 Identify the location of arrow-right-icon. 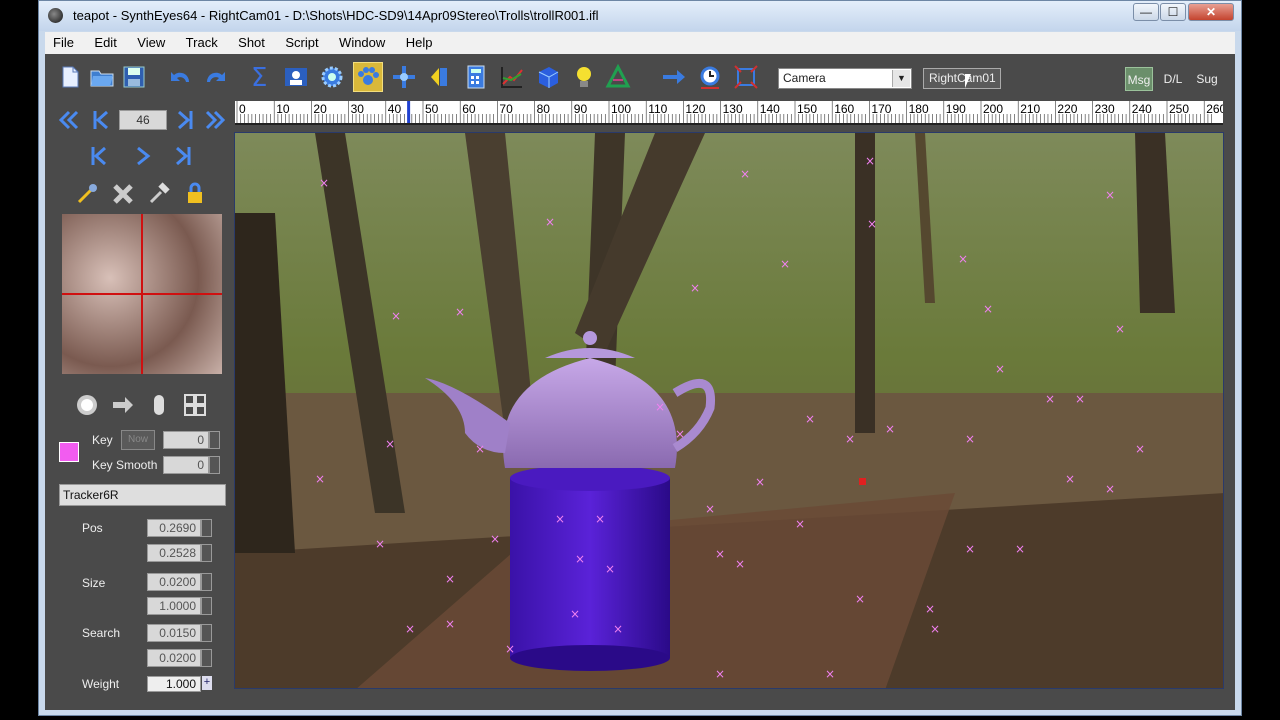
(123, 405).